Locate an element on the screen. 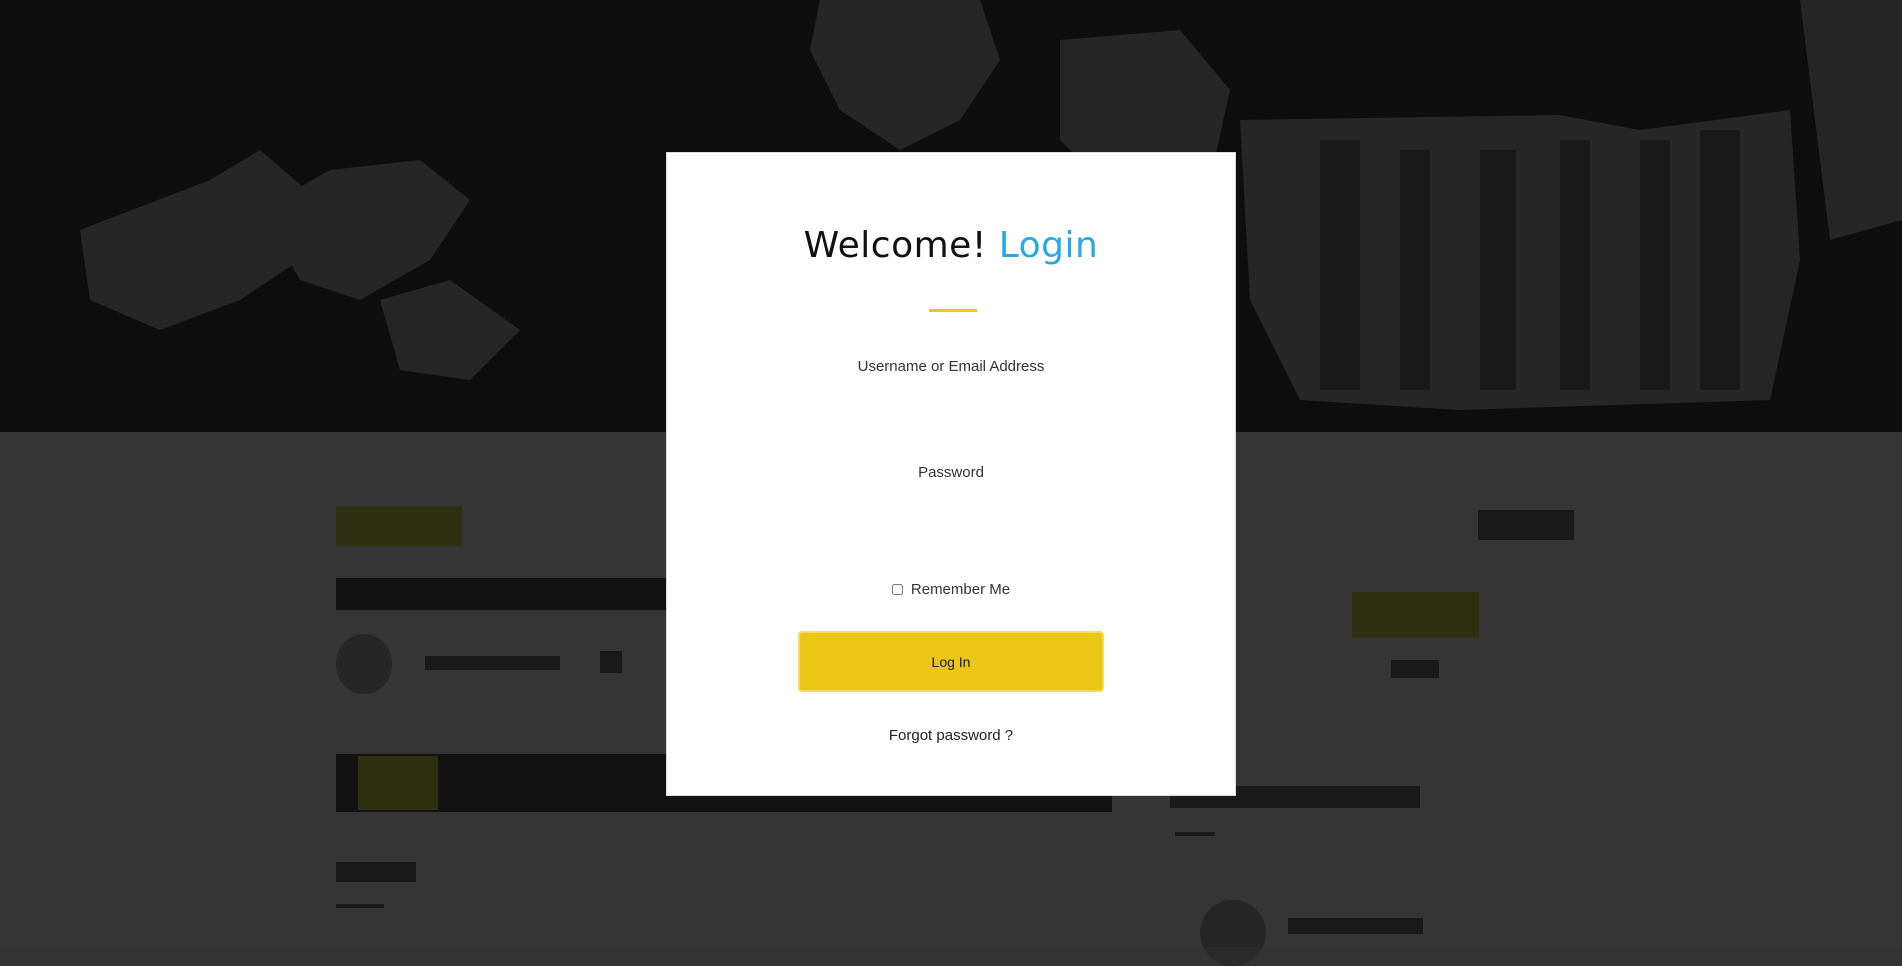 The height and width of the screenshot is (966, 1902). username-input is located at coordinates (951, 404).